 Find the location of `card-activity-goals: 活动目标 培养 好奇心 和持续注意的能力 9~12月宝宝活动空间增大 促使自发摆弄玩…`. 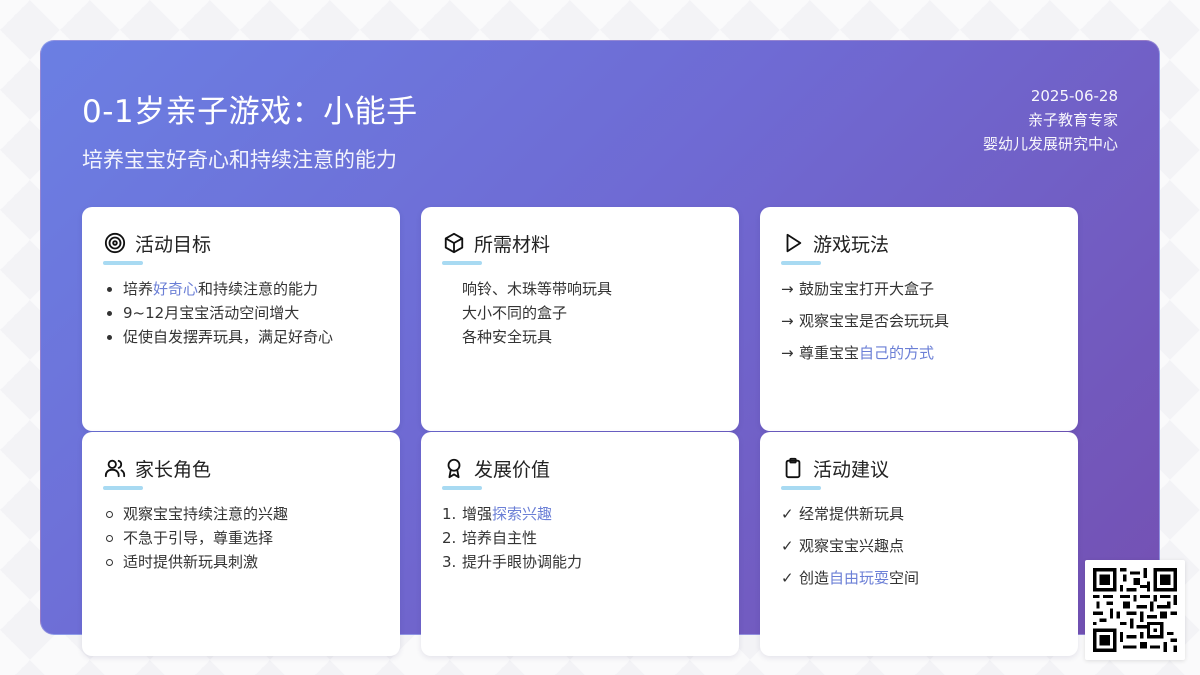

card-activity-goals: 活动目标 培养 好奇心 和持续注意的能力 9~12月宝宝活动空间增大 促使自发摆弄玩… is located at coordinates (241, 319).